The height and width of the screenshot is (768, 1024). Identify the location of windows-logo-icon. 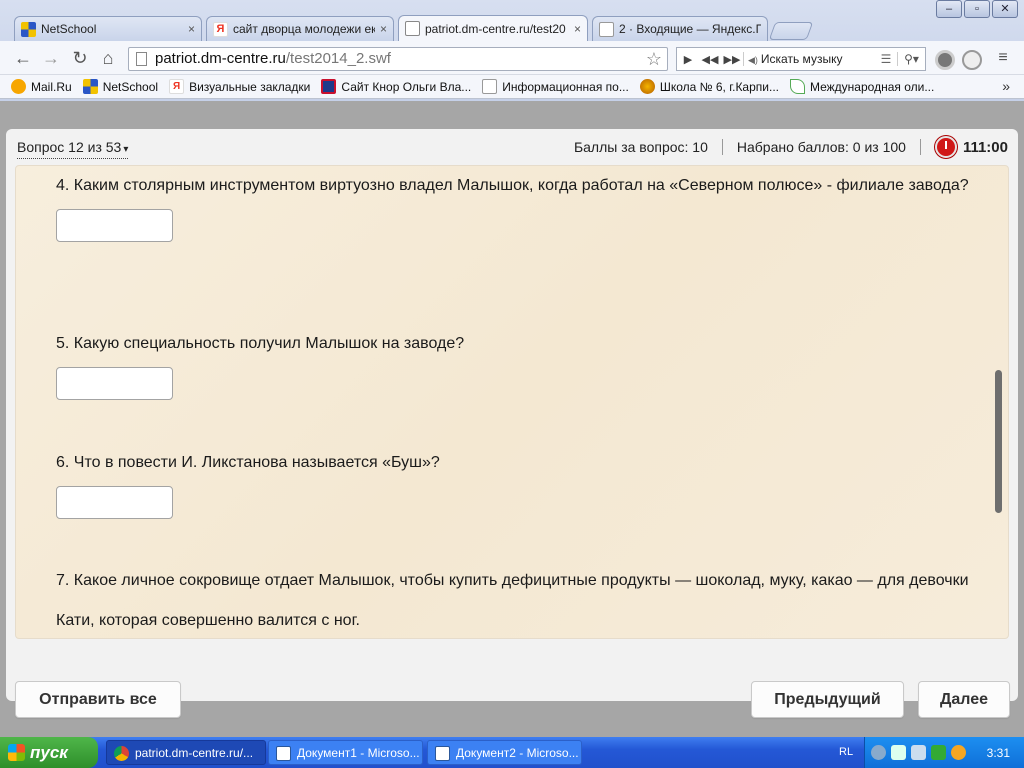
(16, 752).